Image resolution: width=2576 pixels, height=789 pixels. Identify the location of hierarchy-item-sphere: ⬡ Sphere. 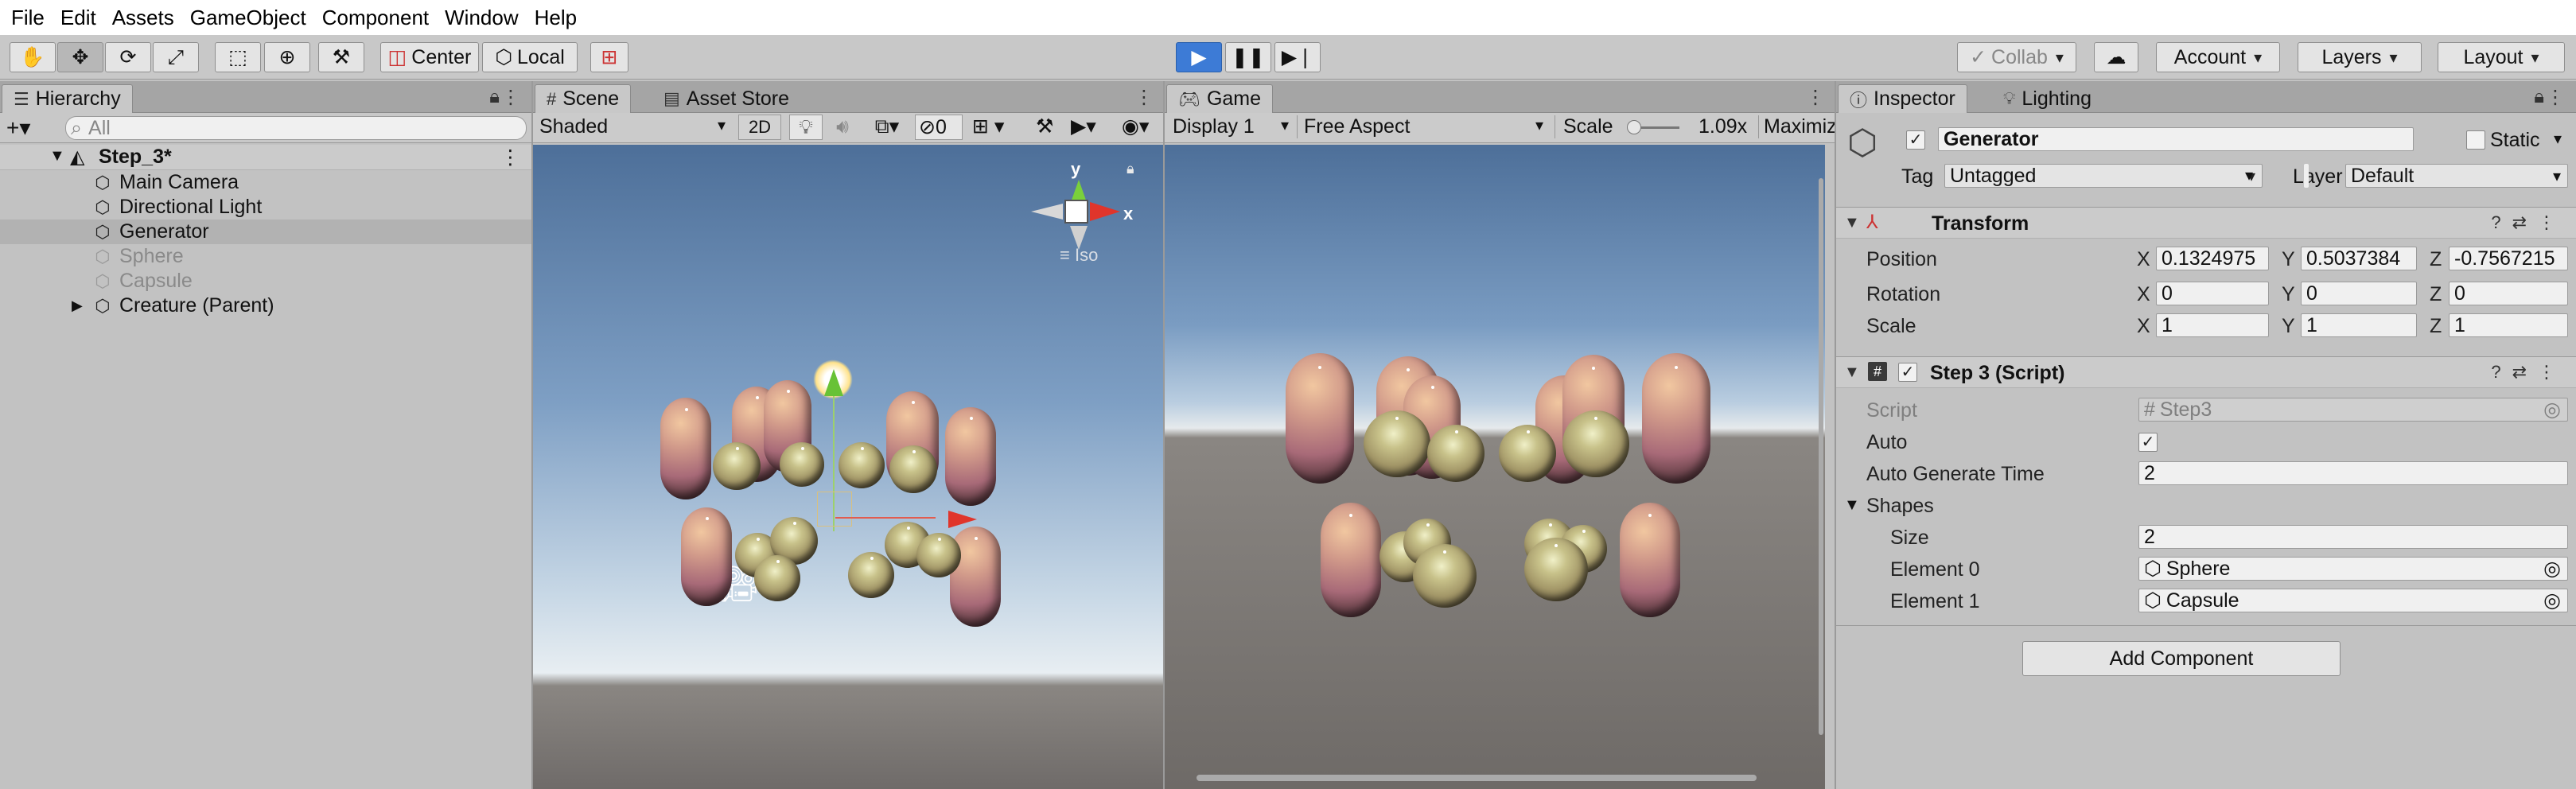
(266, 256).